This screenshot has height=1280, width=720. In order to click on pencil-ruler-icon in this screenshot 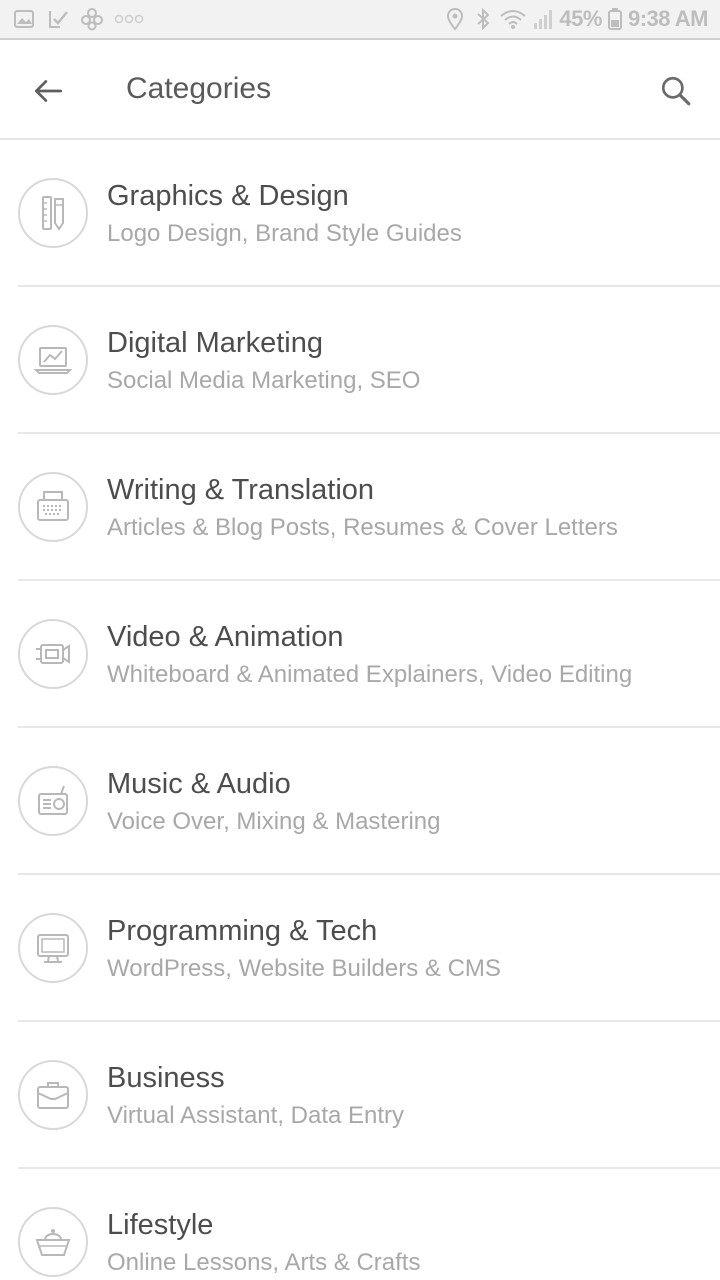, I will do `click(53, 213)`.